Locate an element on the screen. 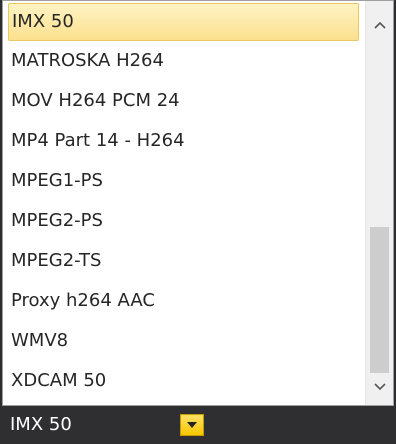 The image size is (396, 444). format-combobox: IMX 50 is located at coordinates (198, 425).